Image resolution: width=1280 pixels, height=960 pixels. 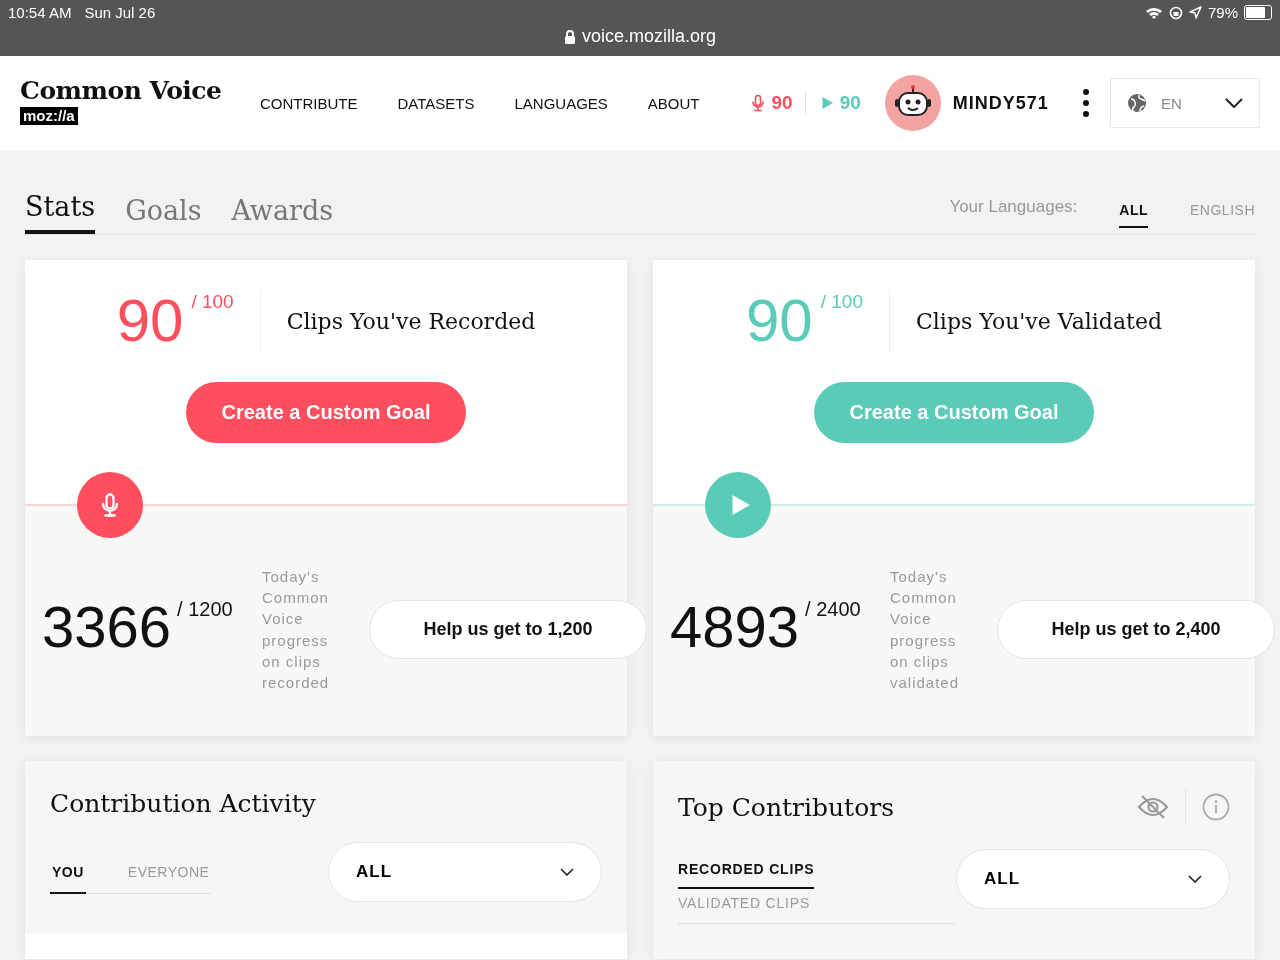 I want to click on nav-link: DATASETS, so click(x=436, y=103).